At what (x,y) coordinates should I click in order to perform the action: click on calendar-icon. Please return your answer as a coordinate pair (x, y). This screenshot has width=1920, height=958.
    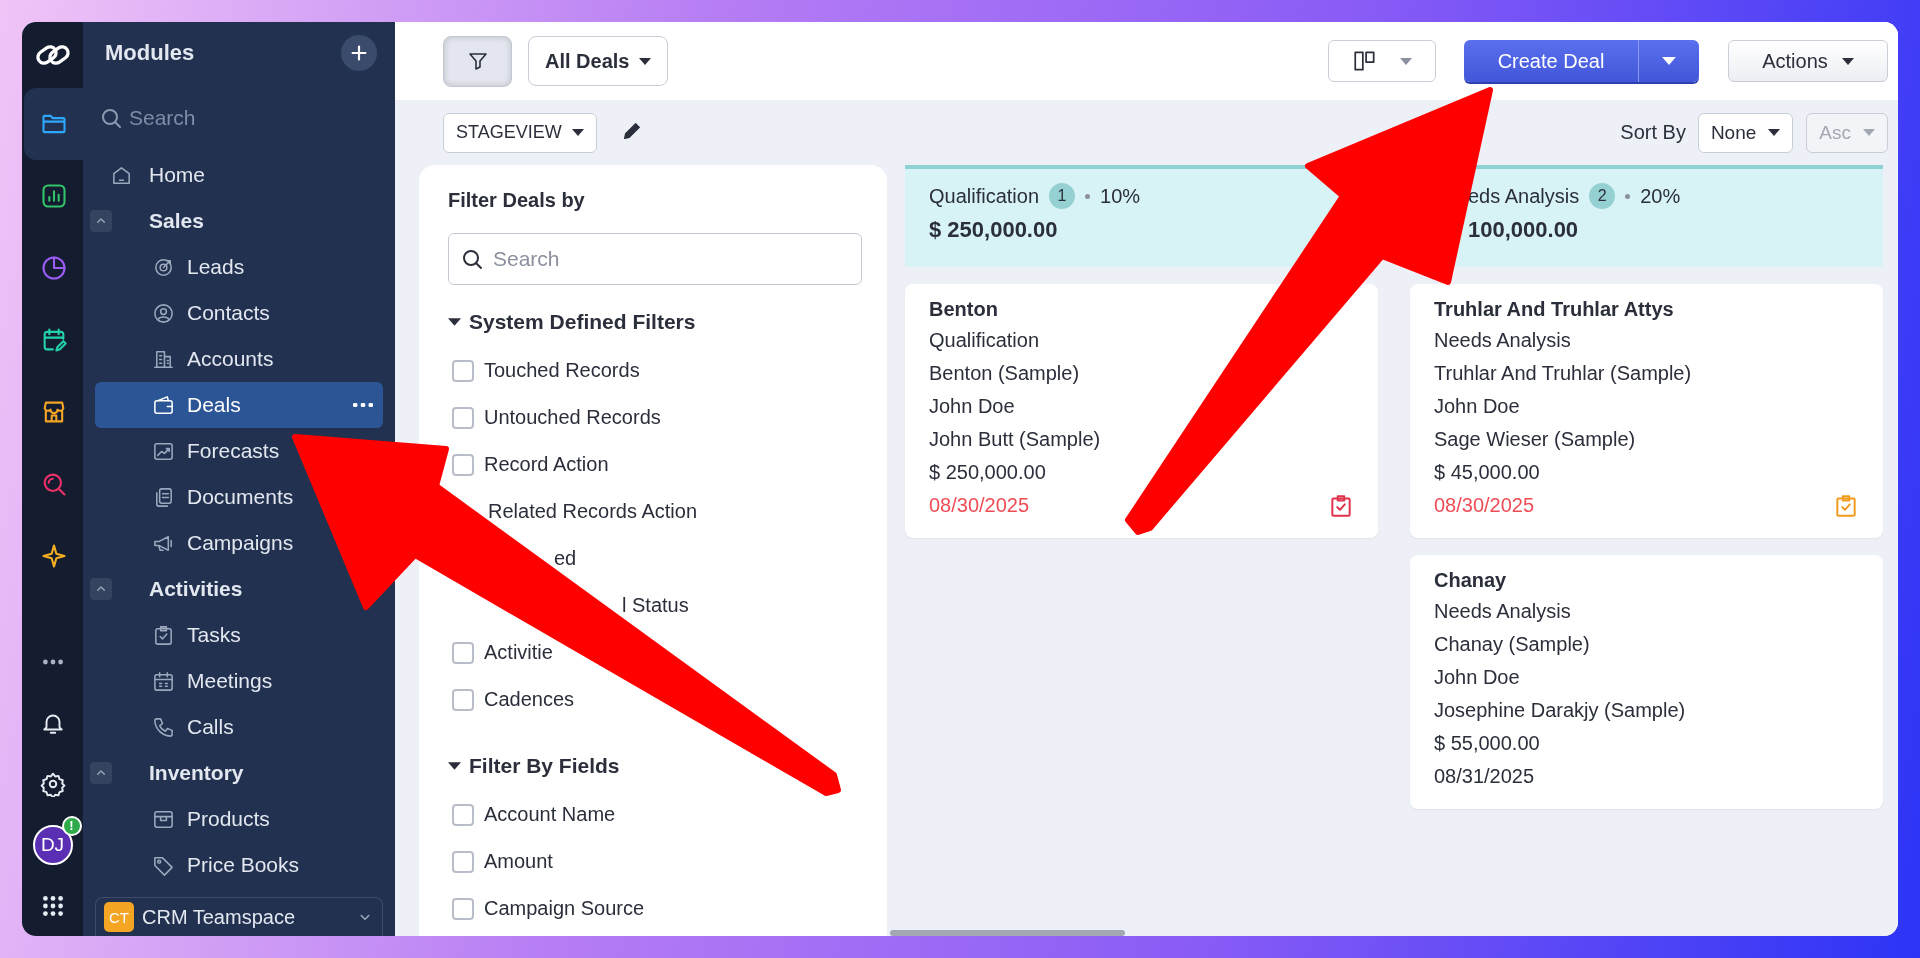
    Looking at the image, I should click on (163, 681).